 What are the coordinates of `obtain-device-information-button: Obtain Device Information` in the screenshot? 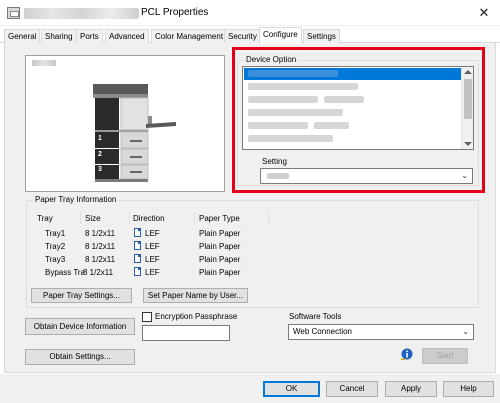 It's located at (80, 326).